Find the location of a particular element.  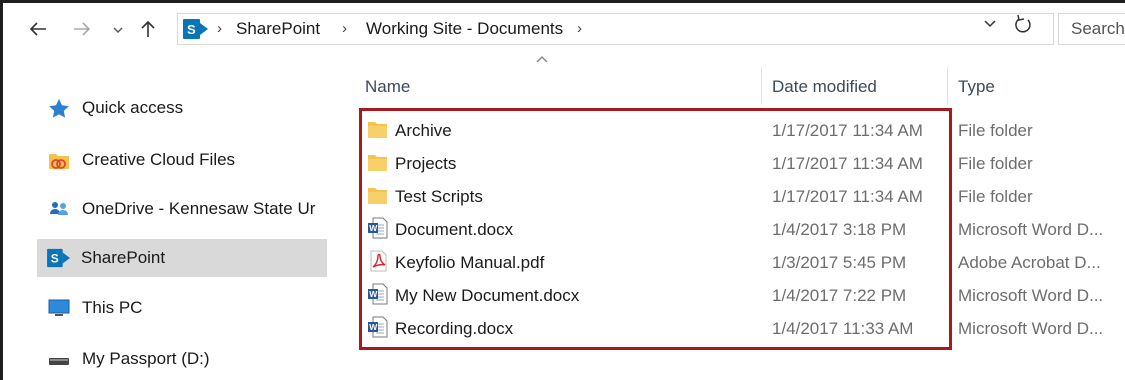

column-header-name: Name is located at coordinates (387, 87).